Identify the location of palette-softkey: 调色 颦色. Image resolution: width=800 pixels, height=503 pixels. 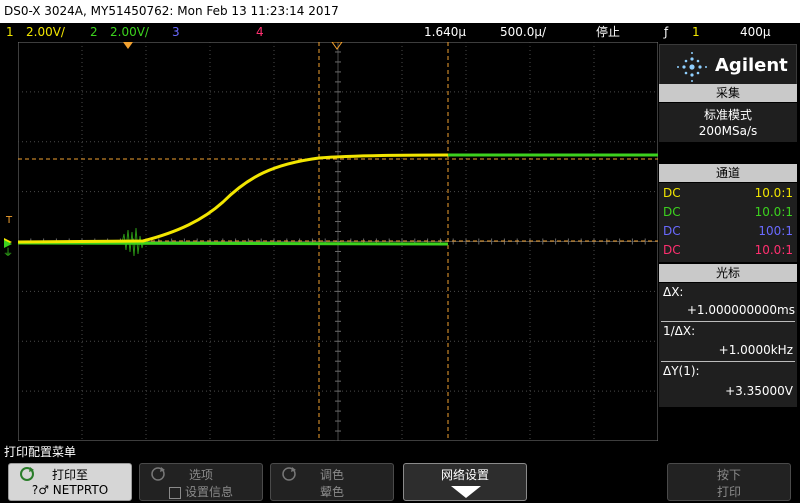
(332, 482).